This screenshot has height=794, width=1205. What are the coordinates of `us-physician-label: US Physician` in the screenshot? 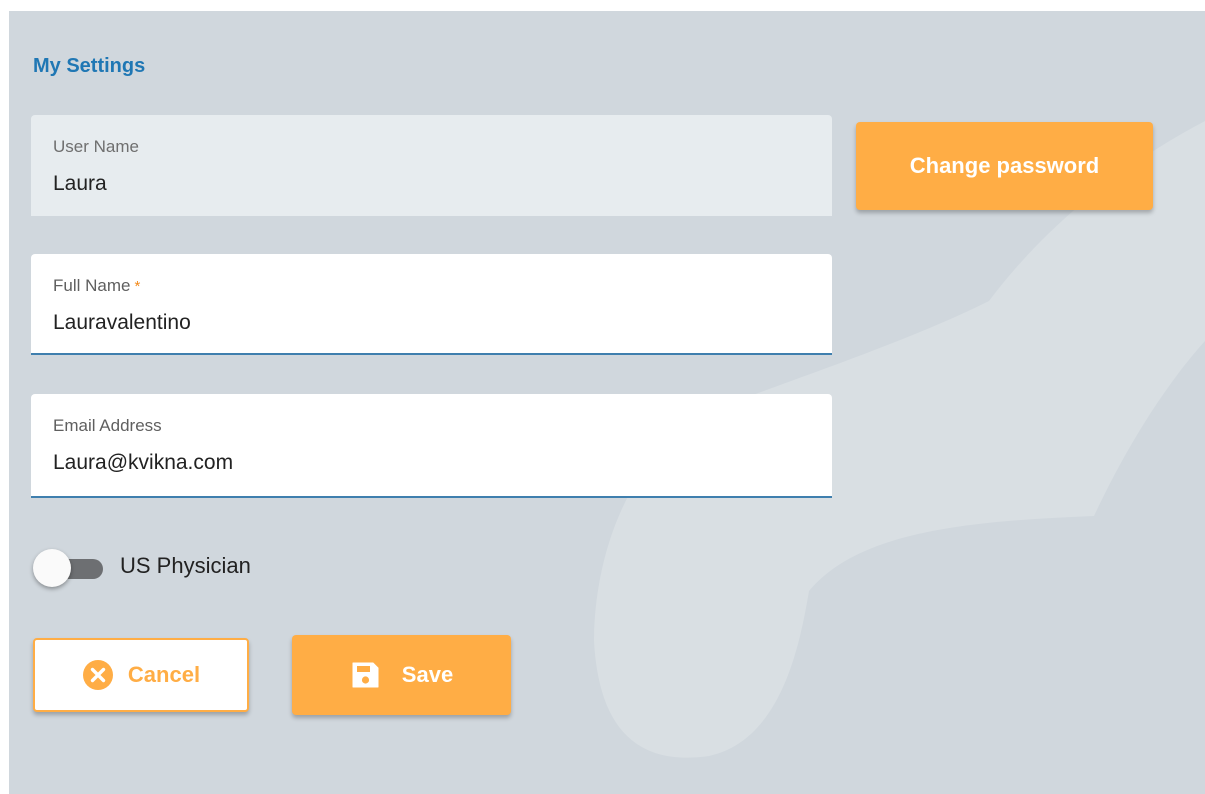 It's located at (185, 566).